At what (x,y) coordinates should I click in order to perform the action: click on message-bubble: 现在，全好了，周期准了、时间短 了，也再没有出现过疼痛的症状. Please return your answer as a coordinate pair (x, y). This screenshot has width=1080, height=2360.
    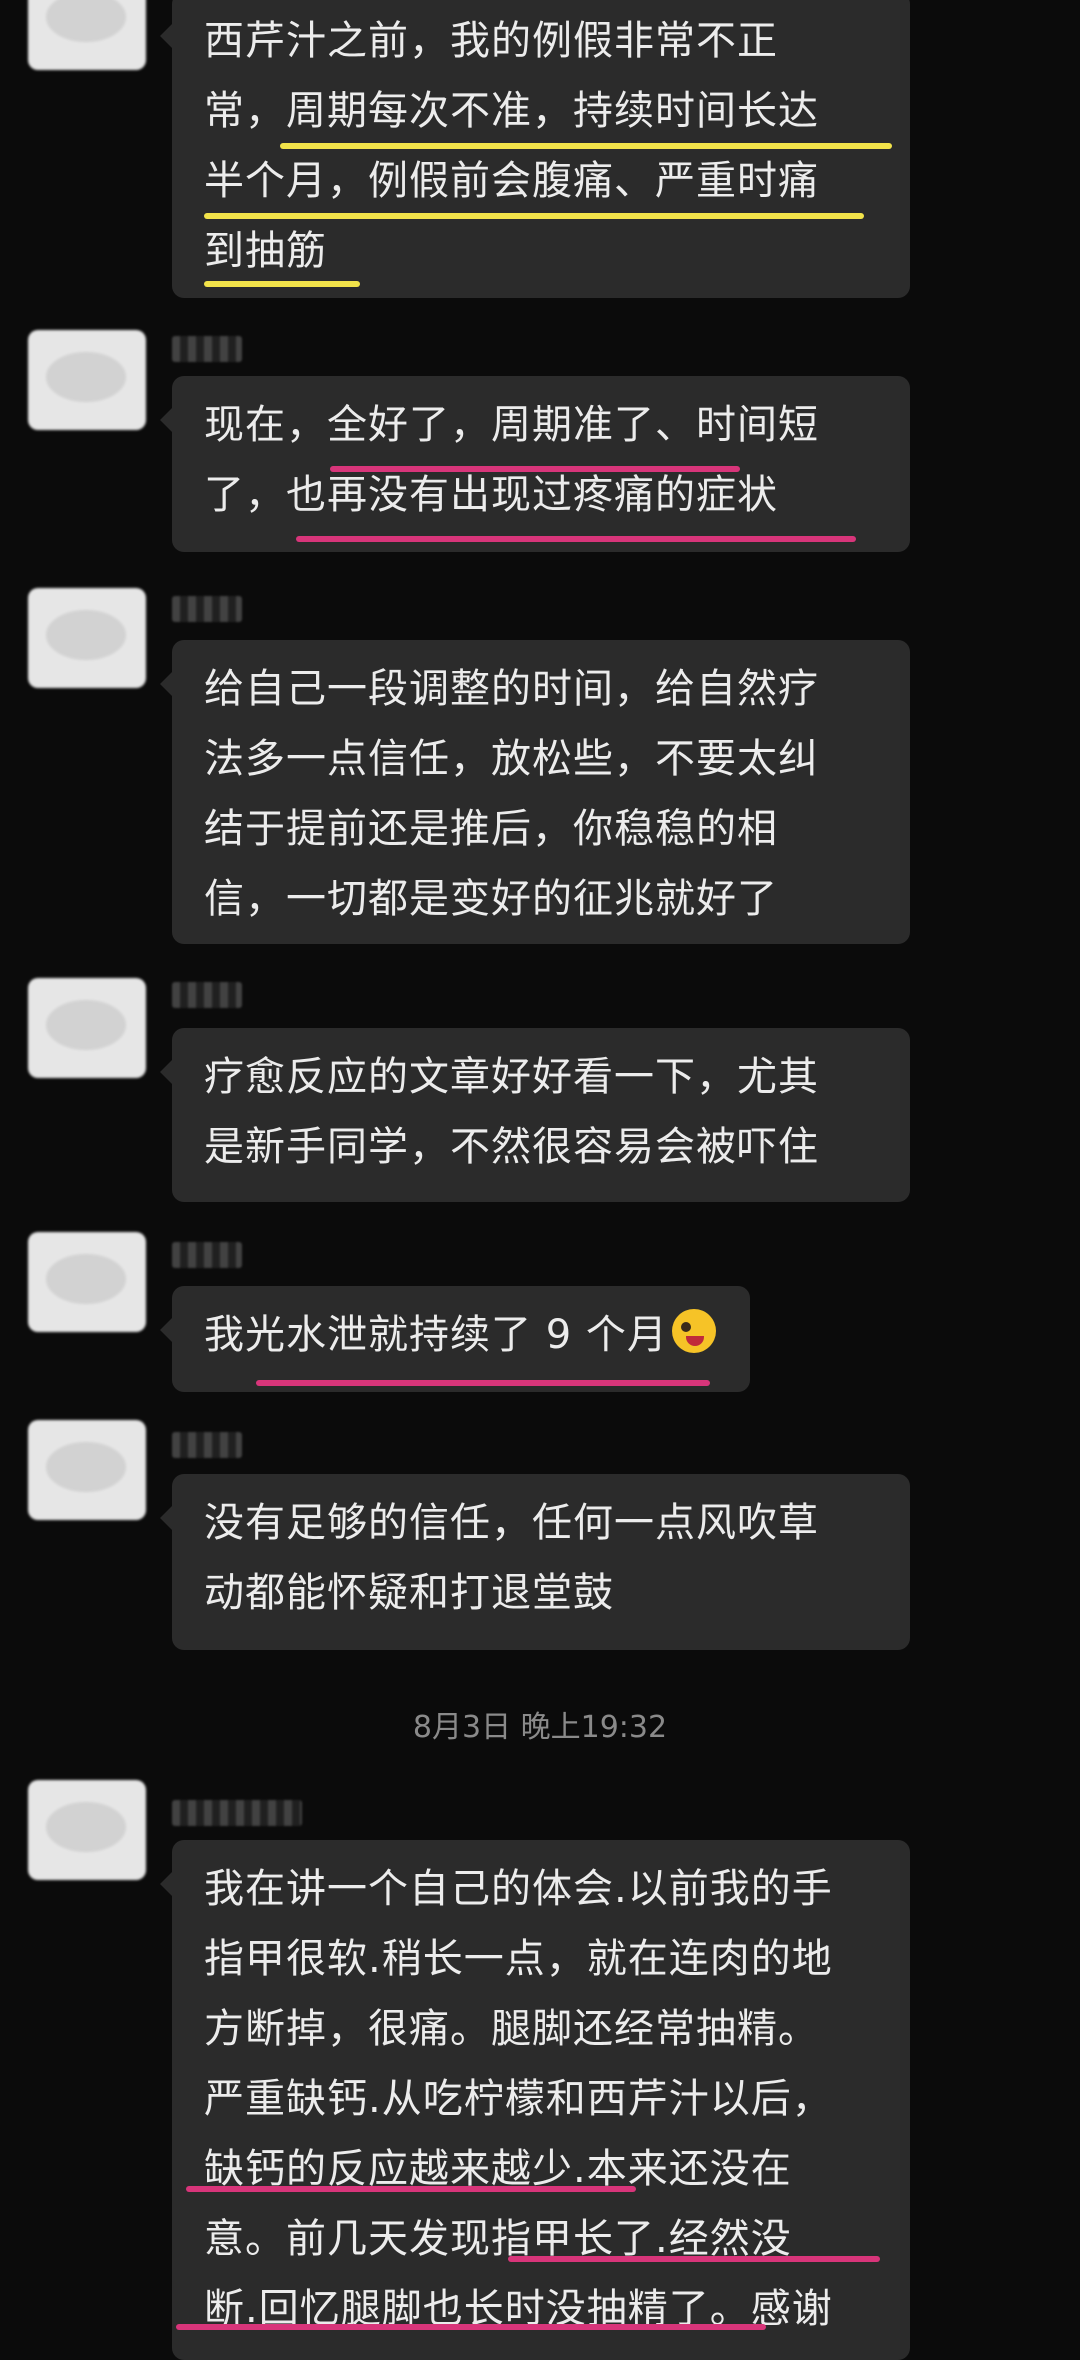
    Looking at the image, I should click on (535, 464).